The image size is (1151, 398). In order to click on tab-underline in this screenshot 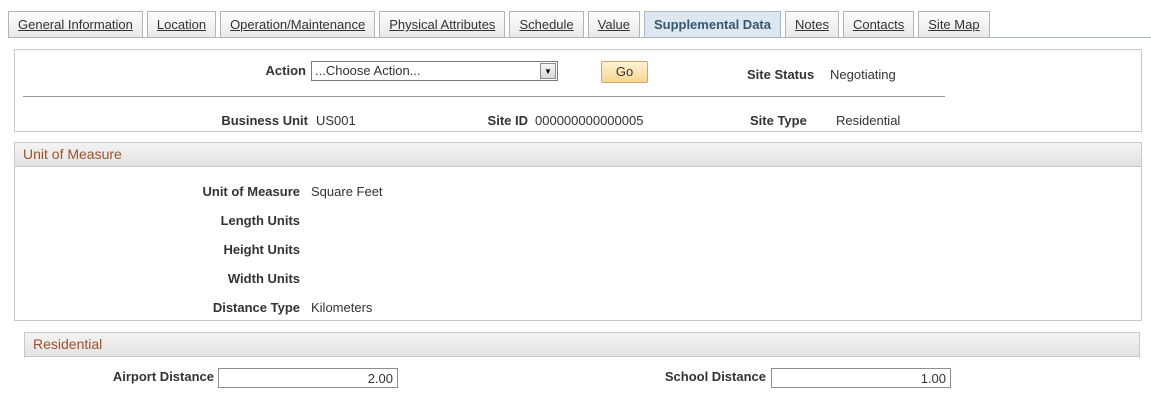, I will do `click(579, 37)`.